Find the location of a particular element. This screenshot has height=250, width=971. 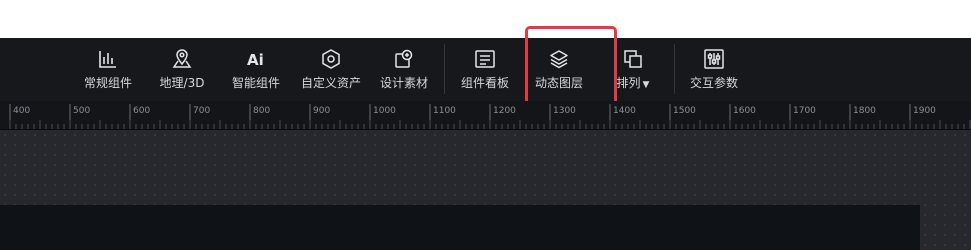

ruler-label: 1600 is located at coordinates (744, 111).